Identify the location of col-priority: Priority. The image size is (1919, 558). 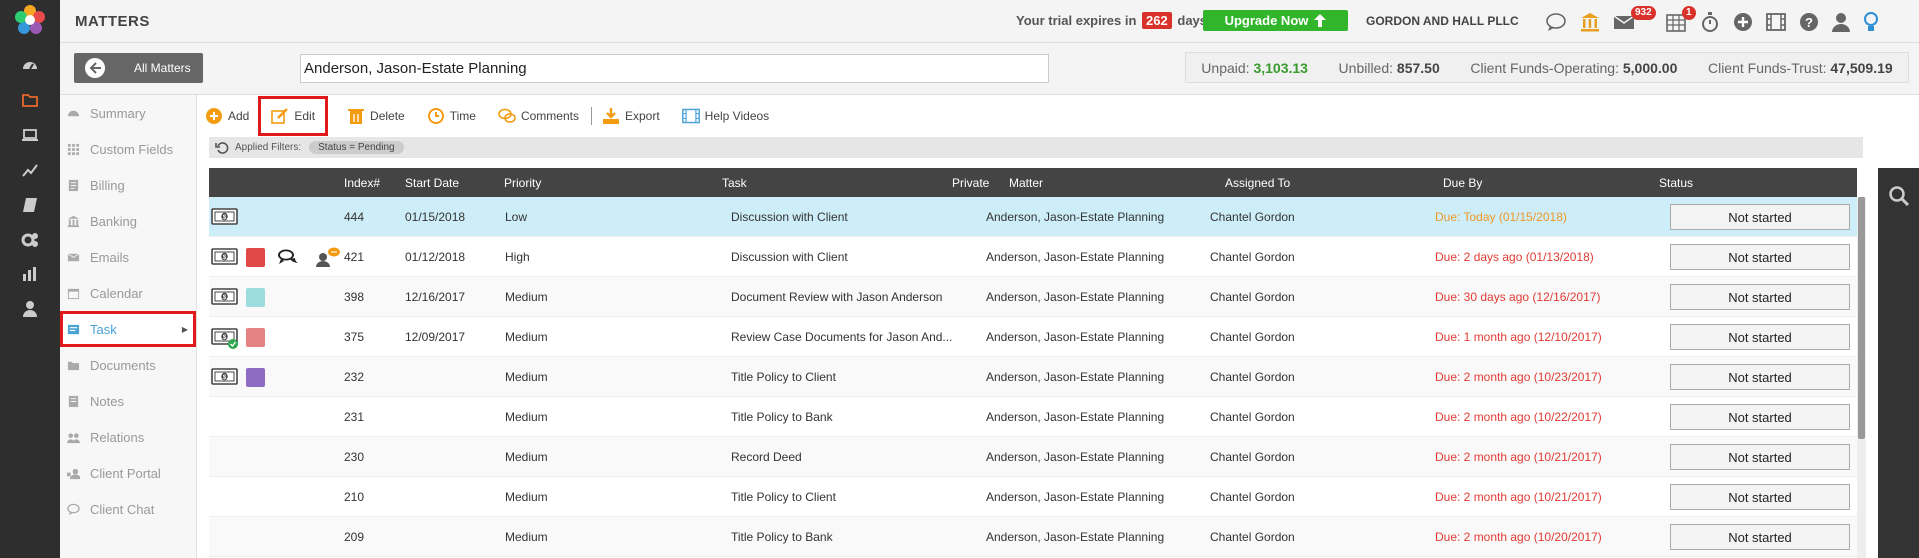
(522, 183).